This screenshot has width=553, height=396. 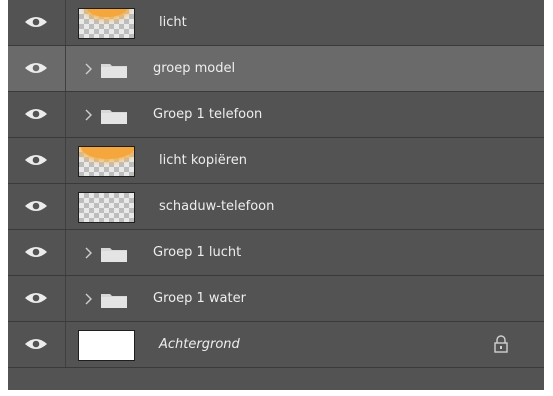 What do you see at coordinates (276, 299) in the screenshot?
I see `layer-row-groep-1-water: Groep 1 water` at bounding box center [276, 299].